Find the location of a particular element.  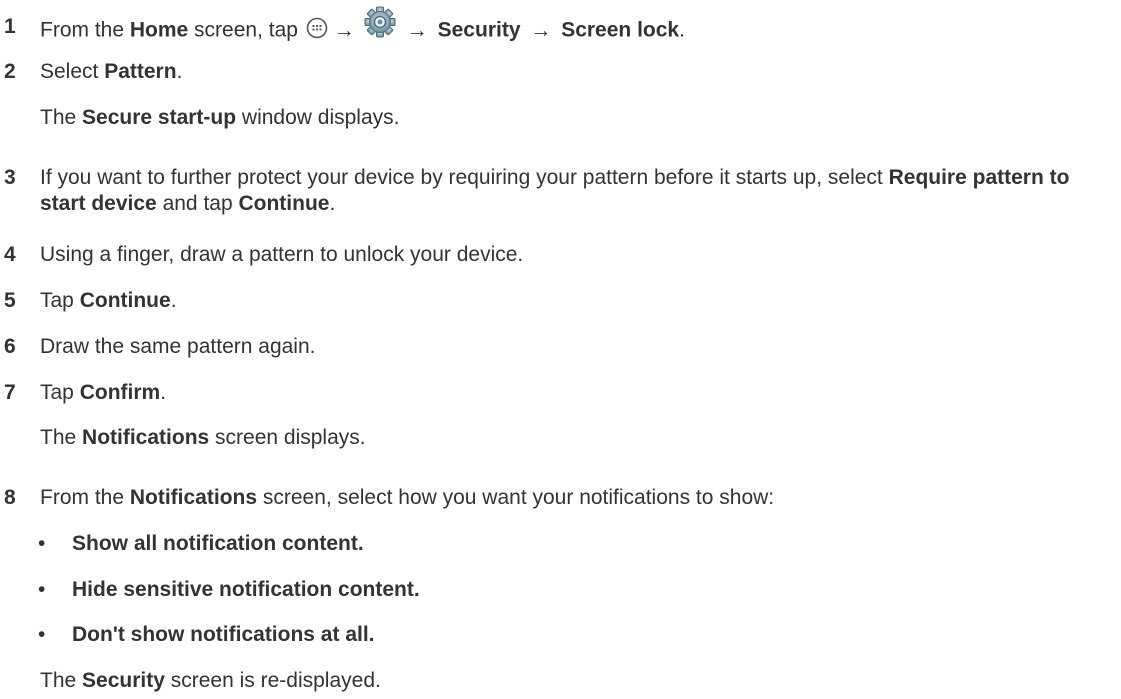

settings-gear-icon is located at coordinates (380, 22).